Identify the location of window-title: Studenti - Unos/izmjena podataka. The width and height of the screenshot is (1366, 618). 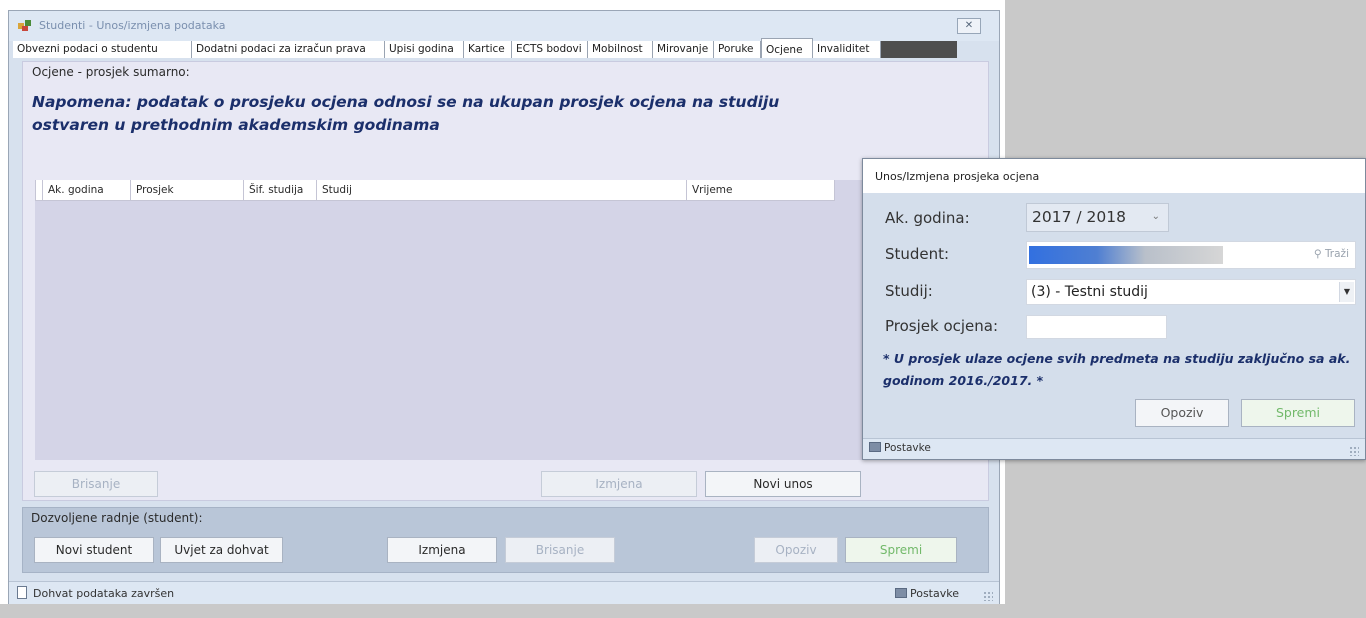
(132, 25).